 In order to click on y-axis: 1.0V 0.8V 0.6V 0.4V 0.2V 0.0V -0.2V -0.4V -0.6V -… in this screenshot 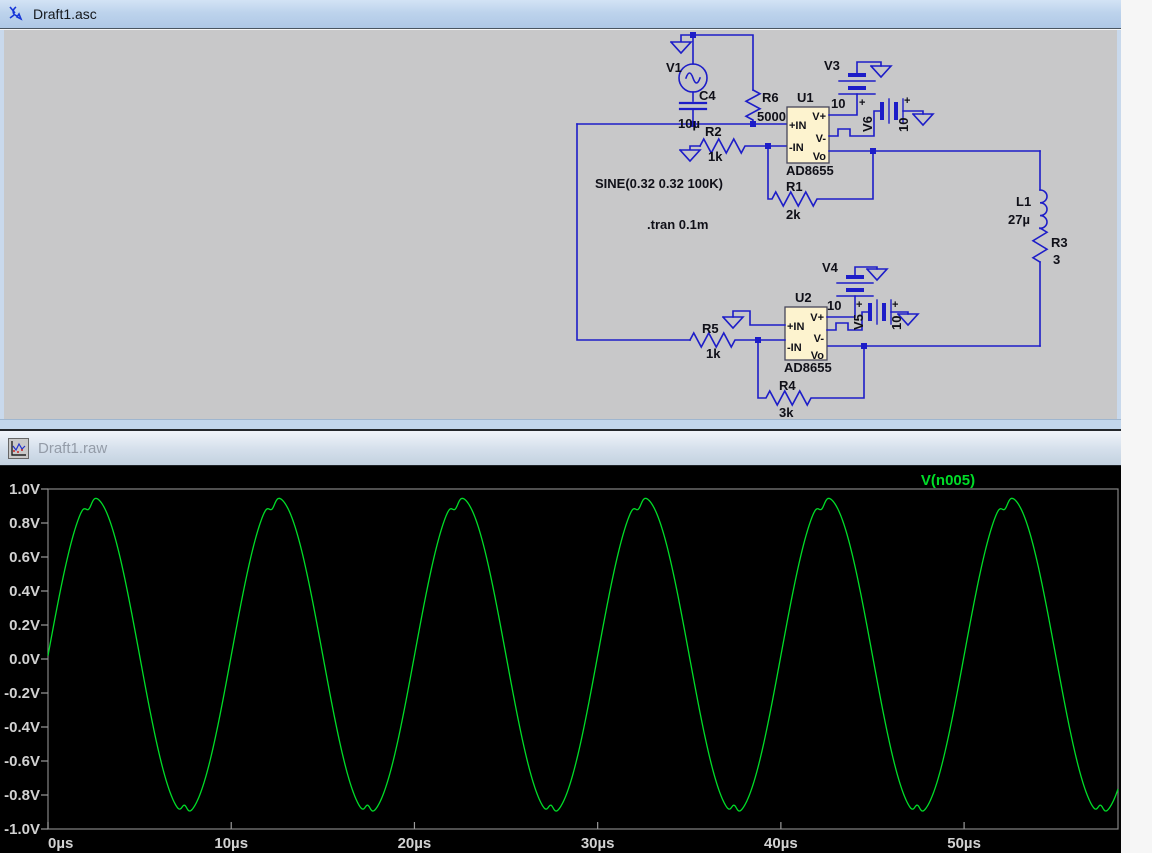, I will do `click(26, 659)`.